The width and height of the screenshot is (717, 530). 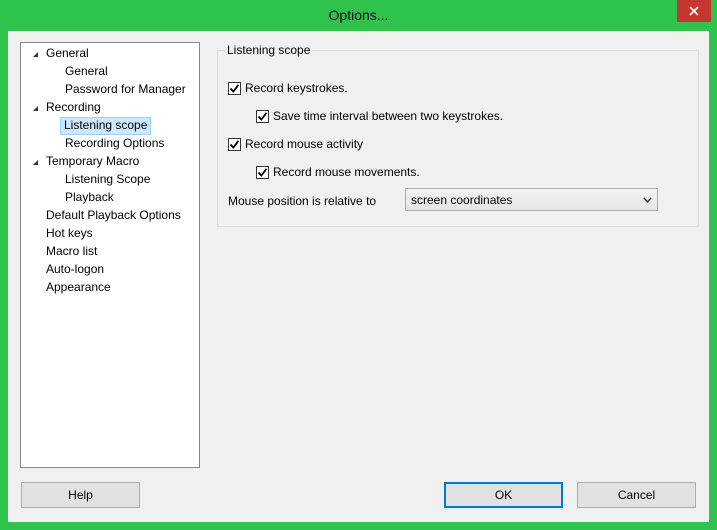 I want to click on tree-item-listening-scope: Listening scope, so click(x=110, y=126).